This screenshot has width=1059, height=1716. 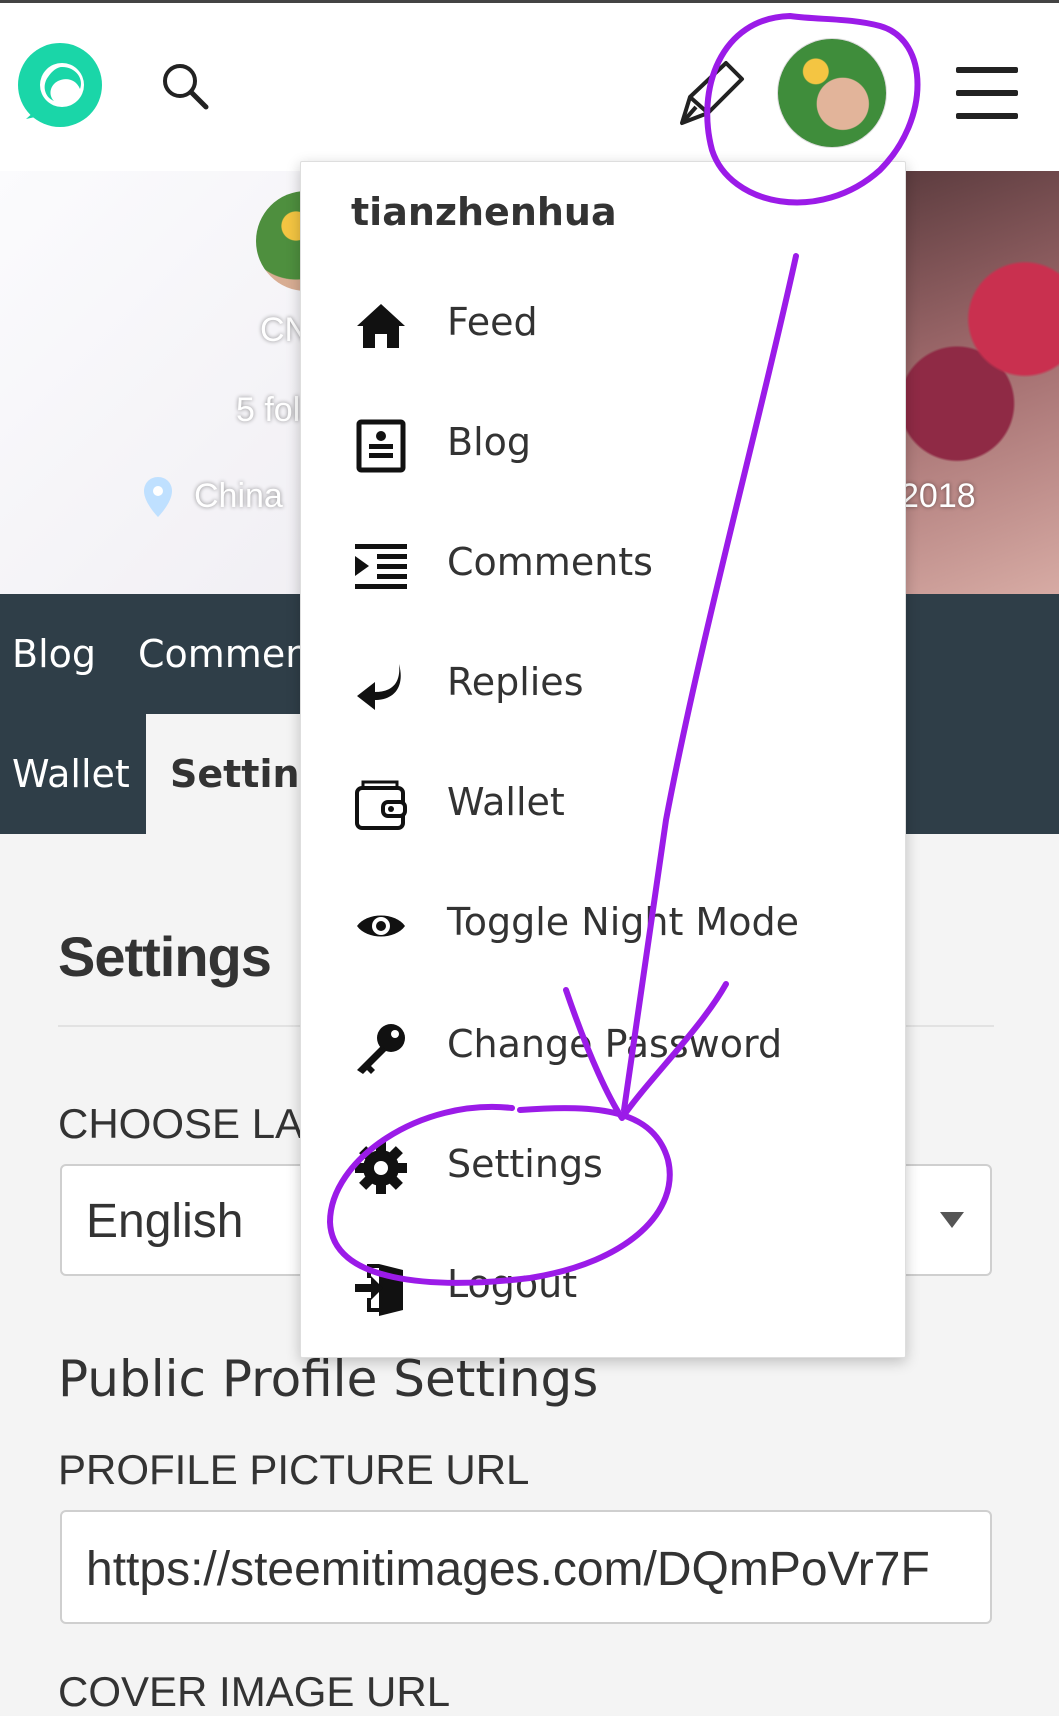 I want to click on language-label: CHOOSE LA, so click(x=181, y=1123).